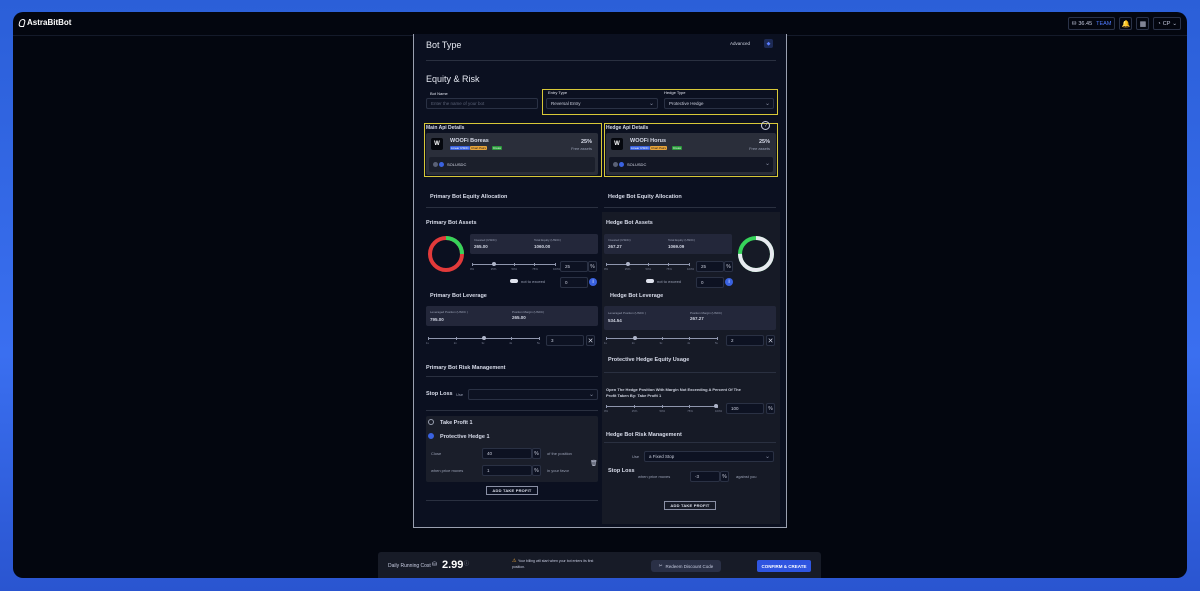 Image resolution: width=1200 pixels, height=591 pixels. I want to click on hedge-leverage-input: 2, so click(745, 340).